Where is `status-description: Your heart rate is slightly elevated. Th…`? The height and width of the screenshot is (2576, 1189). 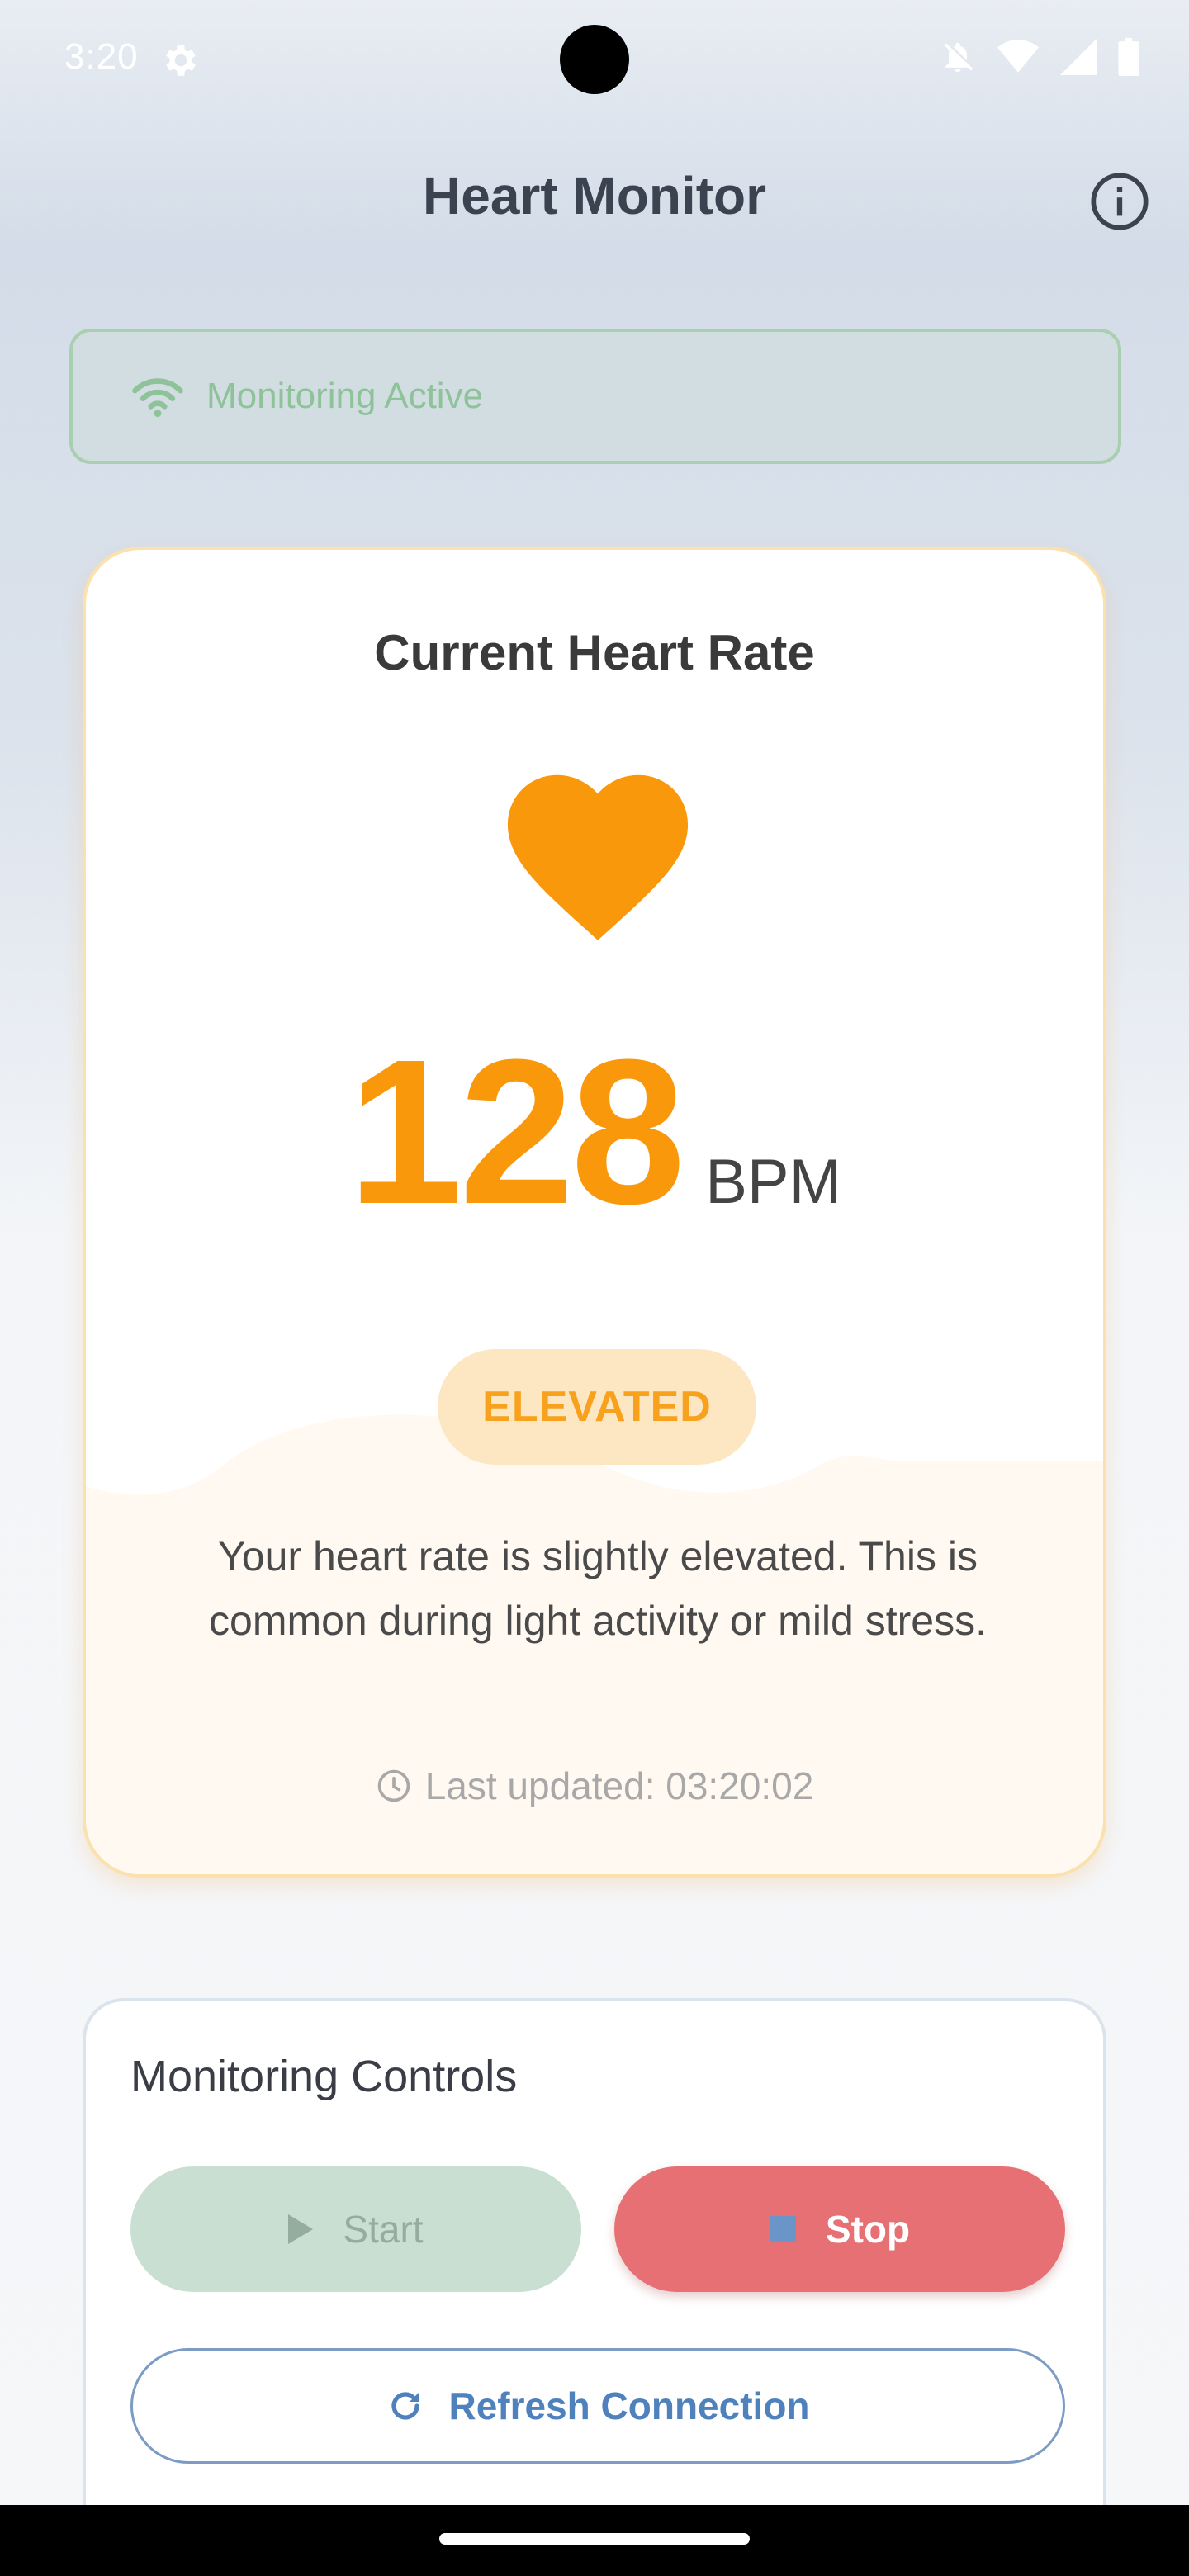 status-description: Your heart rate is slightly elevated. Th… is located at coordinates (598, 1588).